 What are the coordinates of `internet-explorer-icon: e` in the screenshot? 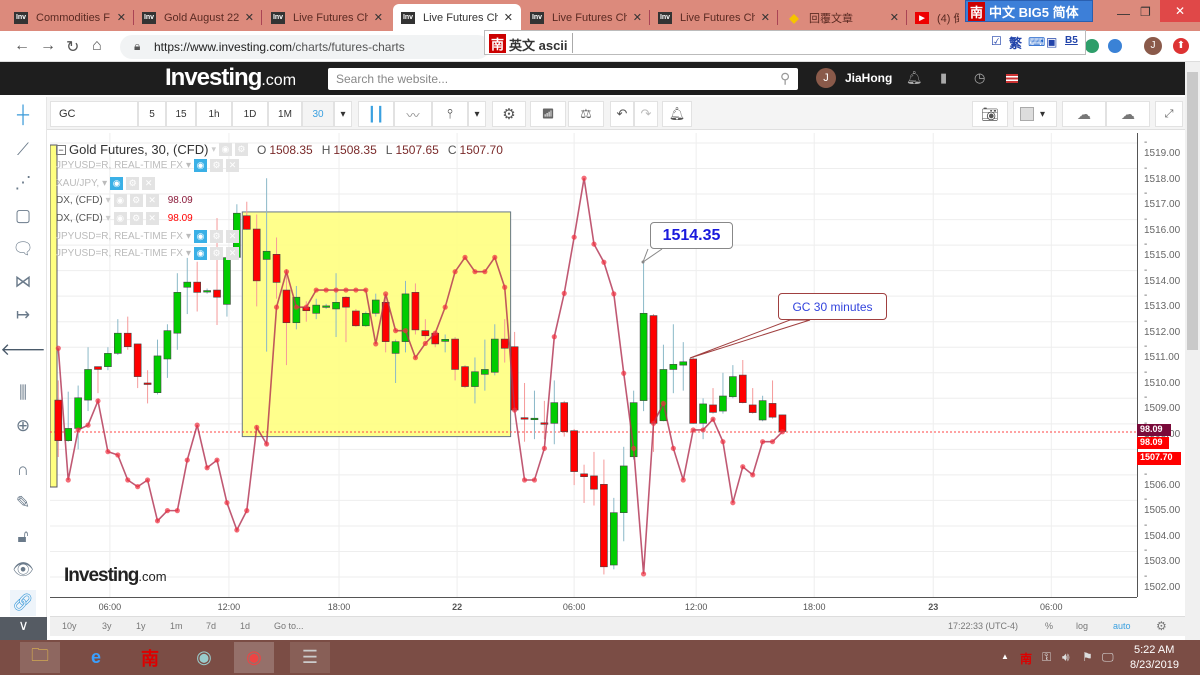 It's located at (96, 657).